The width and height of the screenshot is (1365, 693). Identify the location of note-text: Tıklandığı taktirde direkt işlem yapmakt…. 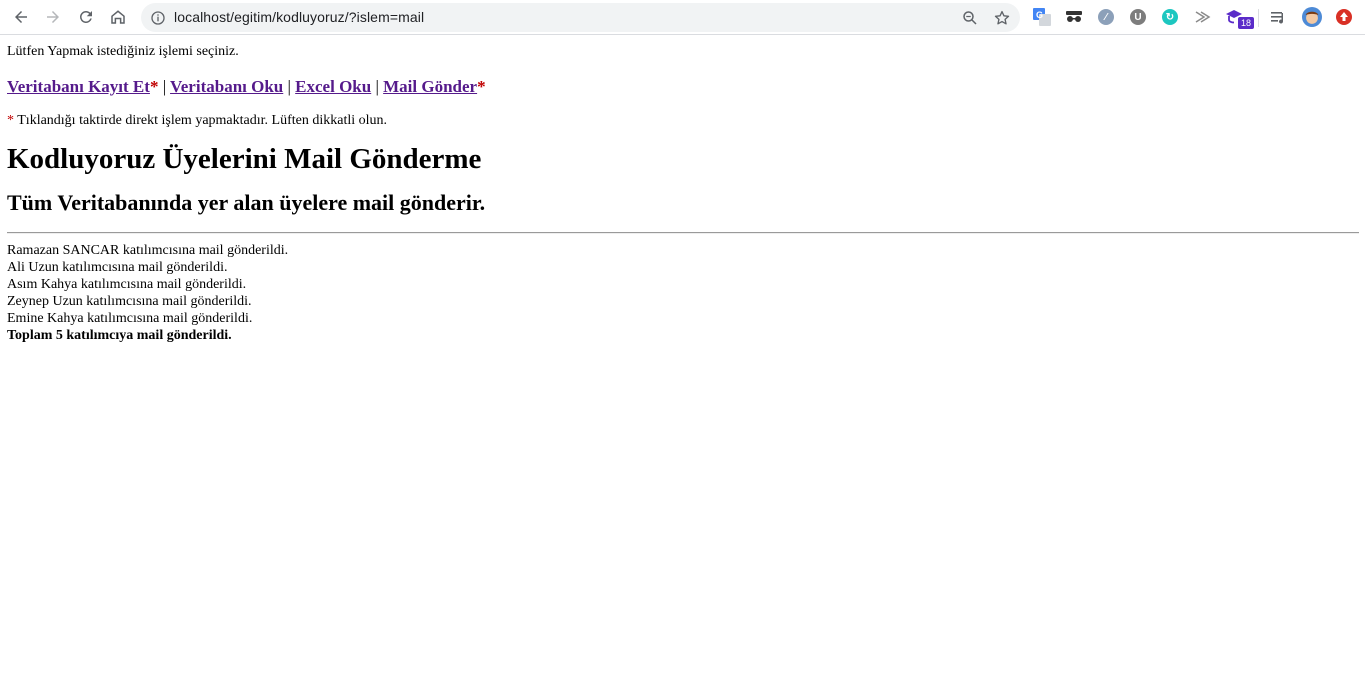
(202, 120).